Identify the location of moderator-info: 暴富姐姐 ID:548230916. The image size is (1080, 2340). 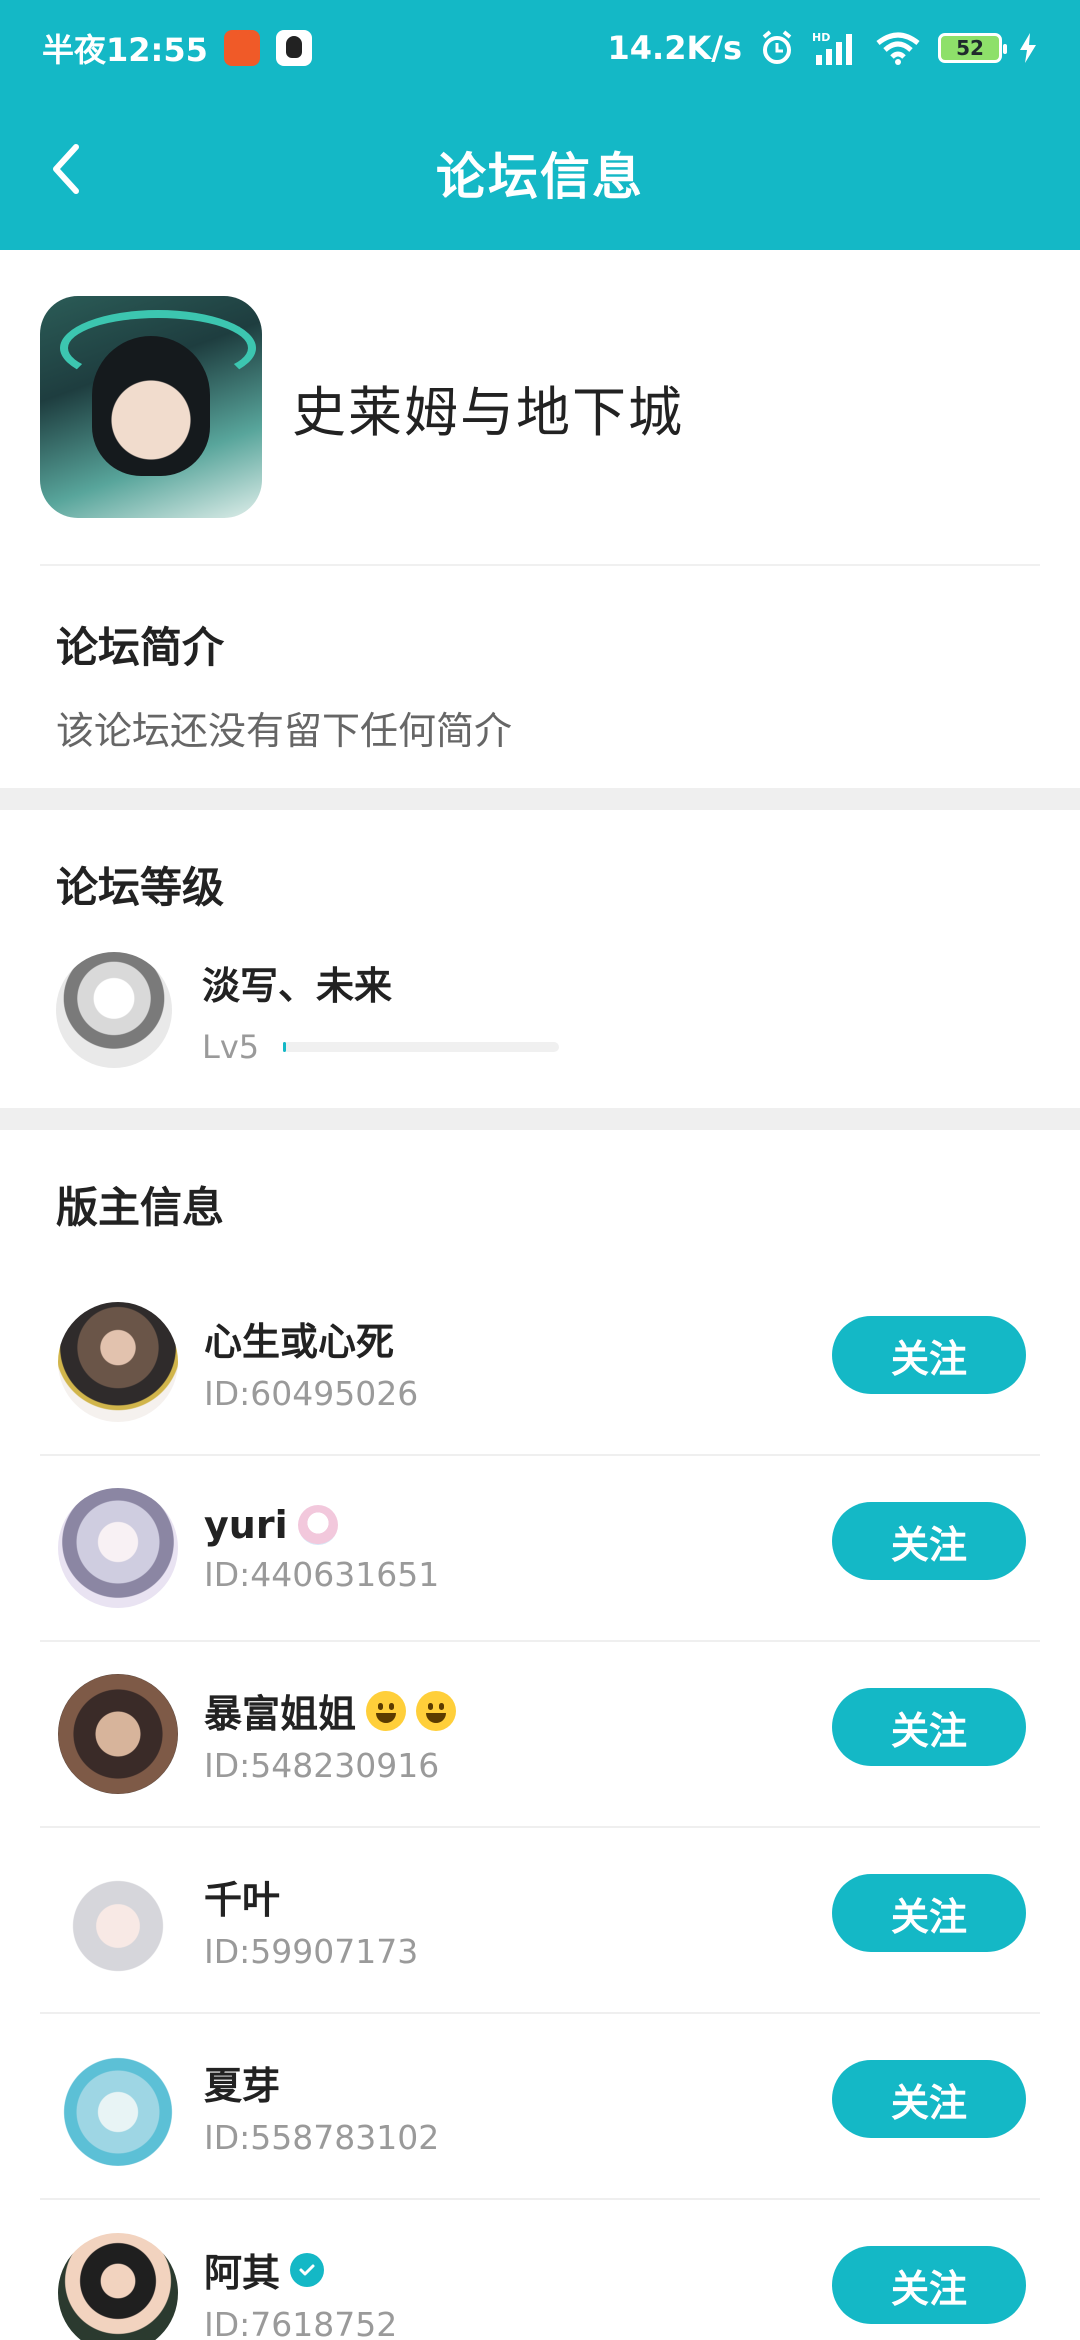
(330, 1734).